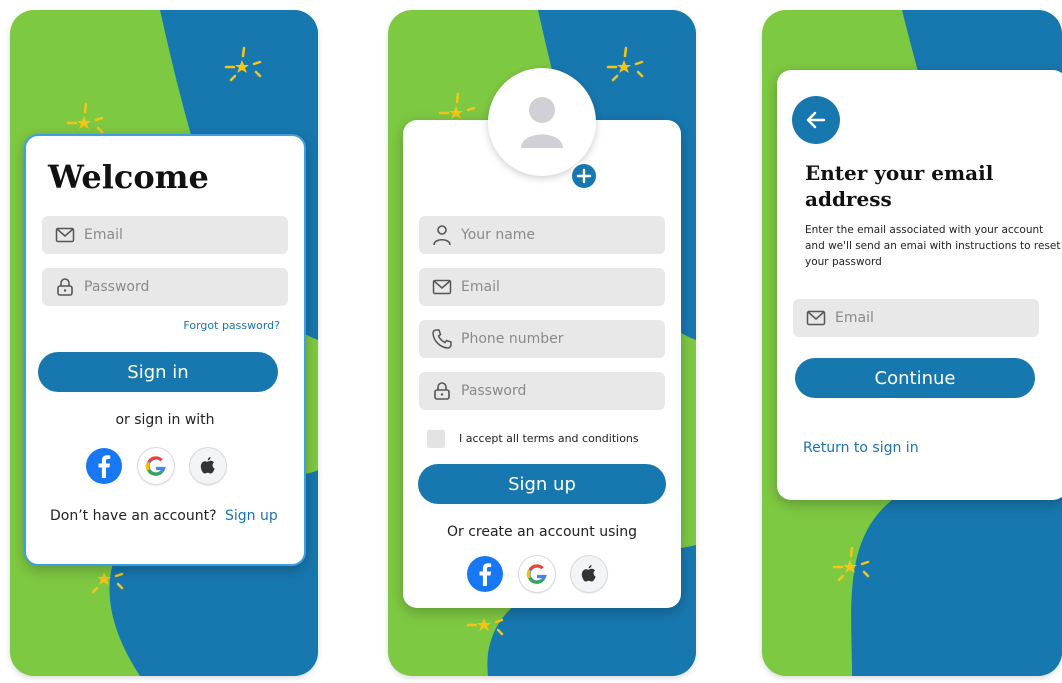 This screenshot has width=1062, height=683. Describe the element at coordinates (542, 122) in the screenshot. I see `user-placeholder-icon` at that location.